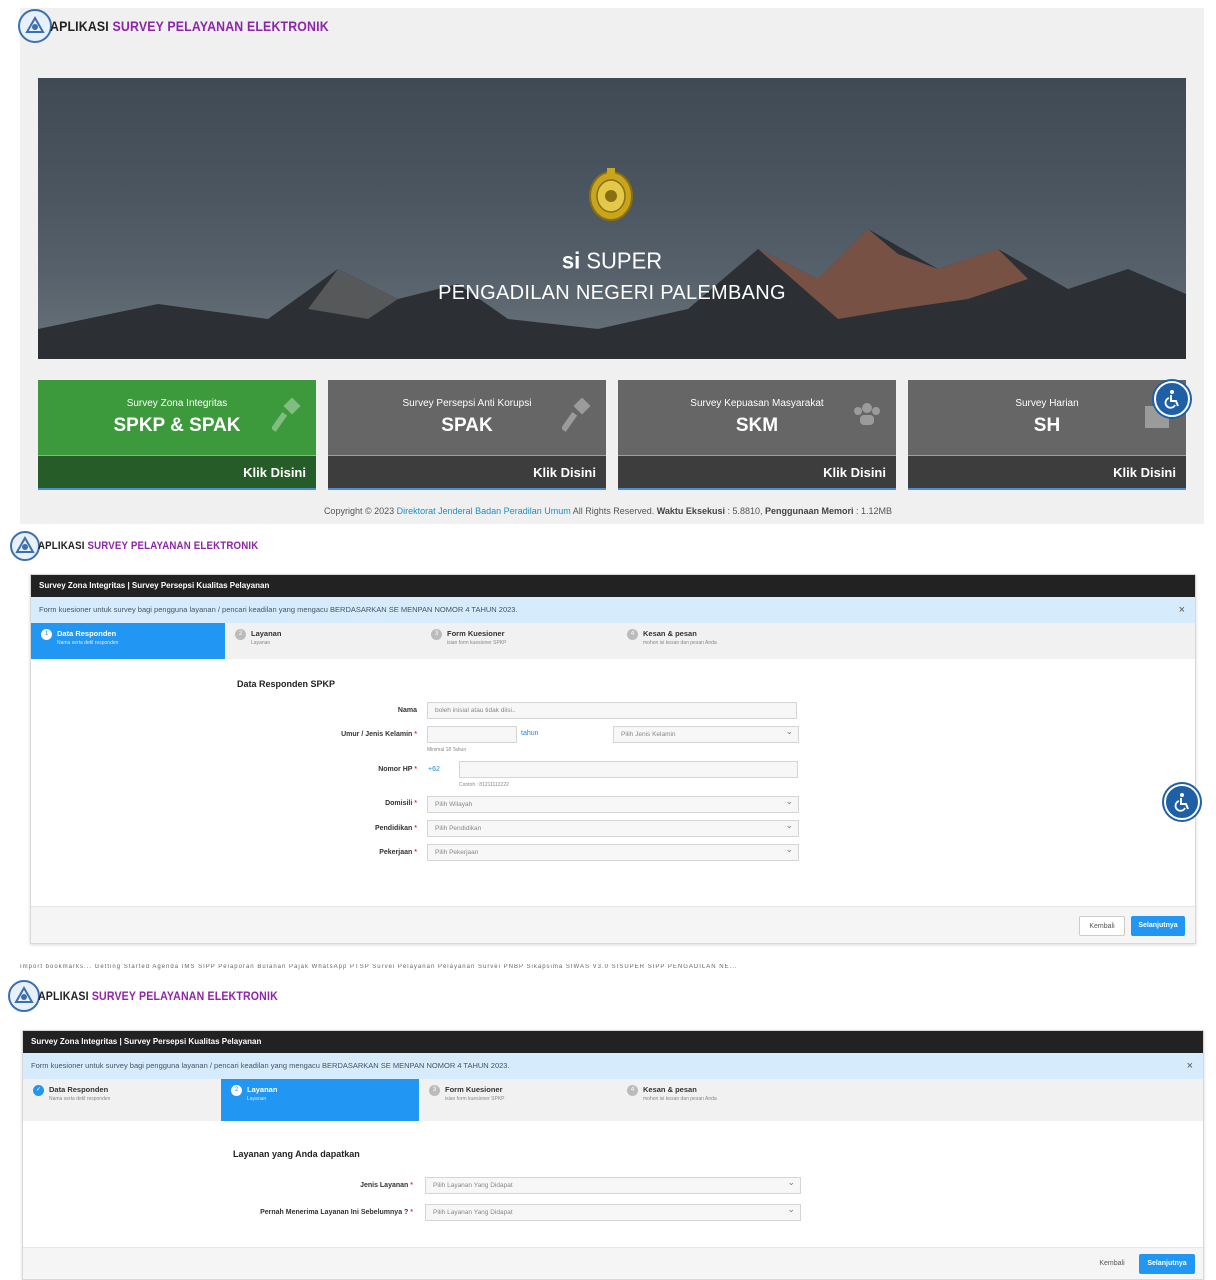 Image resolution: width=1216 pixels, height=1280 pixels. Describe the element at coordinates (628, 769) in the screenshot. I see `nomor-hp-input` at that location.